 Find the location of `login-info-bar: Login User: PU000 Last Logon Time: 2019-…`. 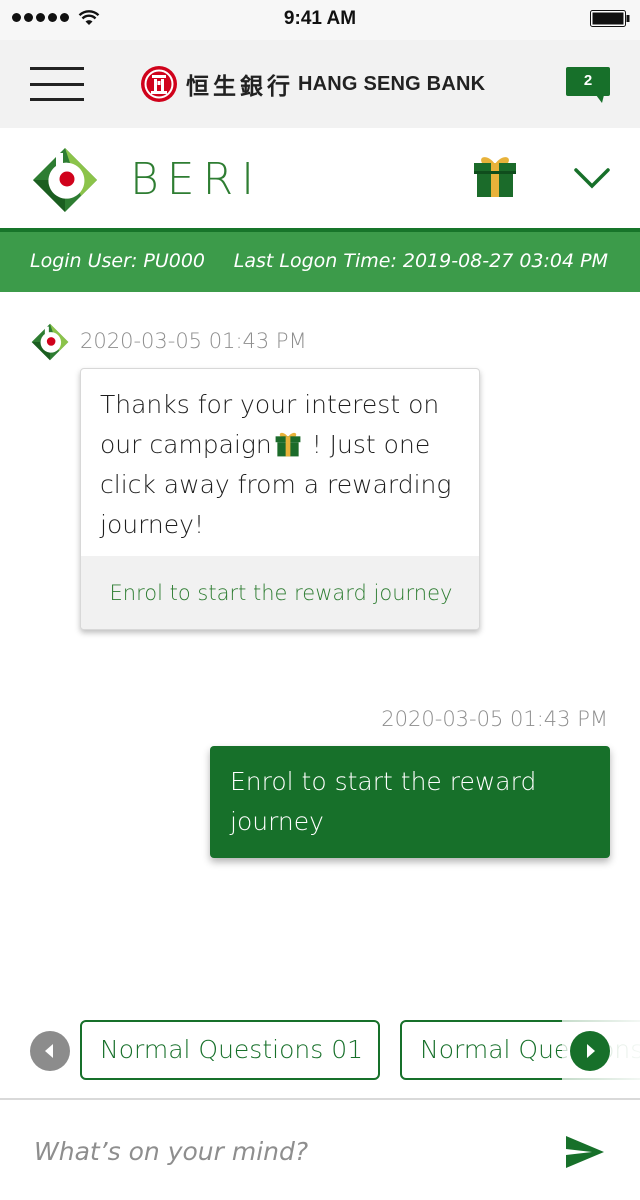

login-info-bar: Login User: PU000 Last Logon Time: 2019-… is located at coordinates (320, 260).